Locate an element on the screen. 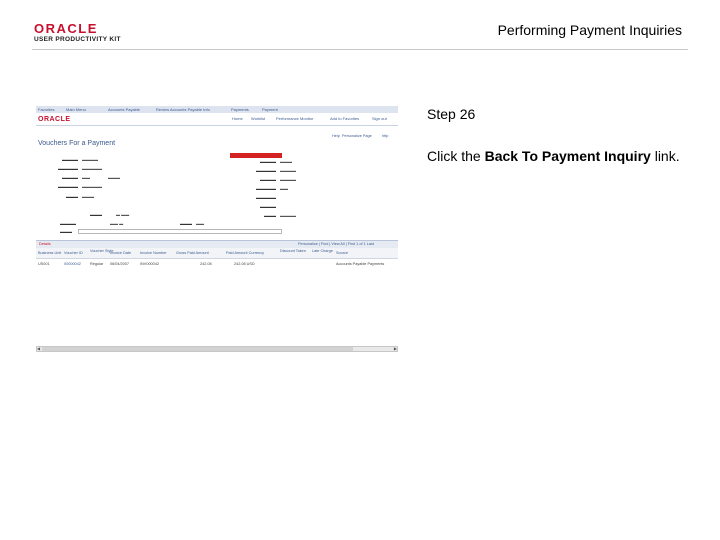 This screenshot has width=720, height=540. link-sign-out: Sign out is located at coordinates (379, 118).